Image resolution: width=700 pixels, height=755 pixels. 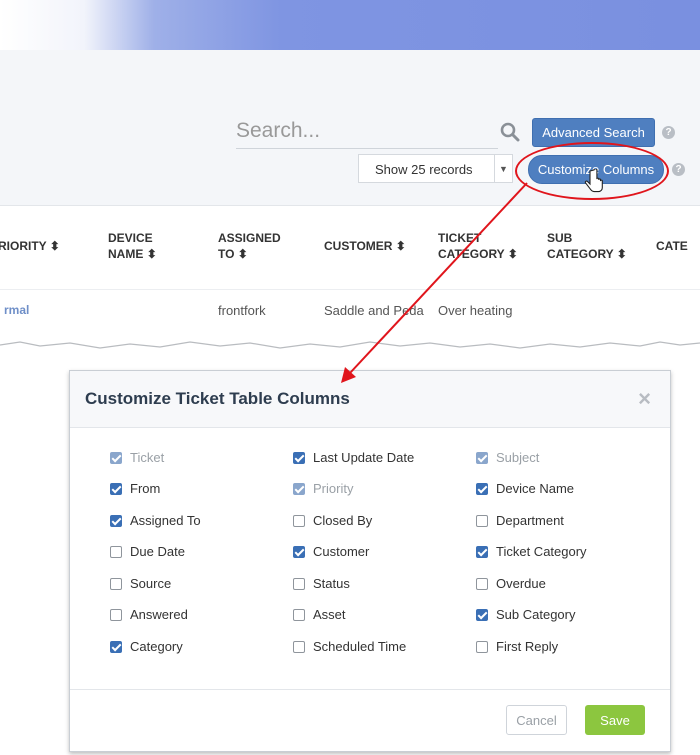 What do you see at coordinates (370, 399) in the screenshot?
I see `dialog-header: Customize Ticket Table Columns ×` at bounding box center [370, 399].